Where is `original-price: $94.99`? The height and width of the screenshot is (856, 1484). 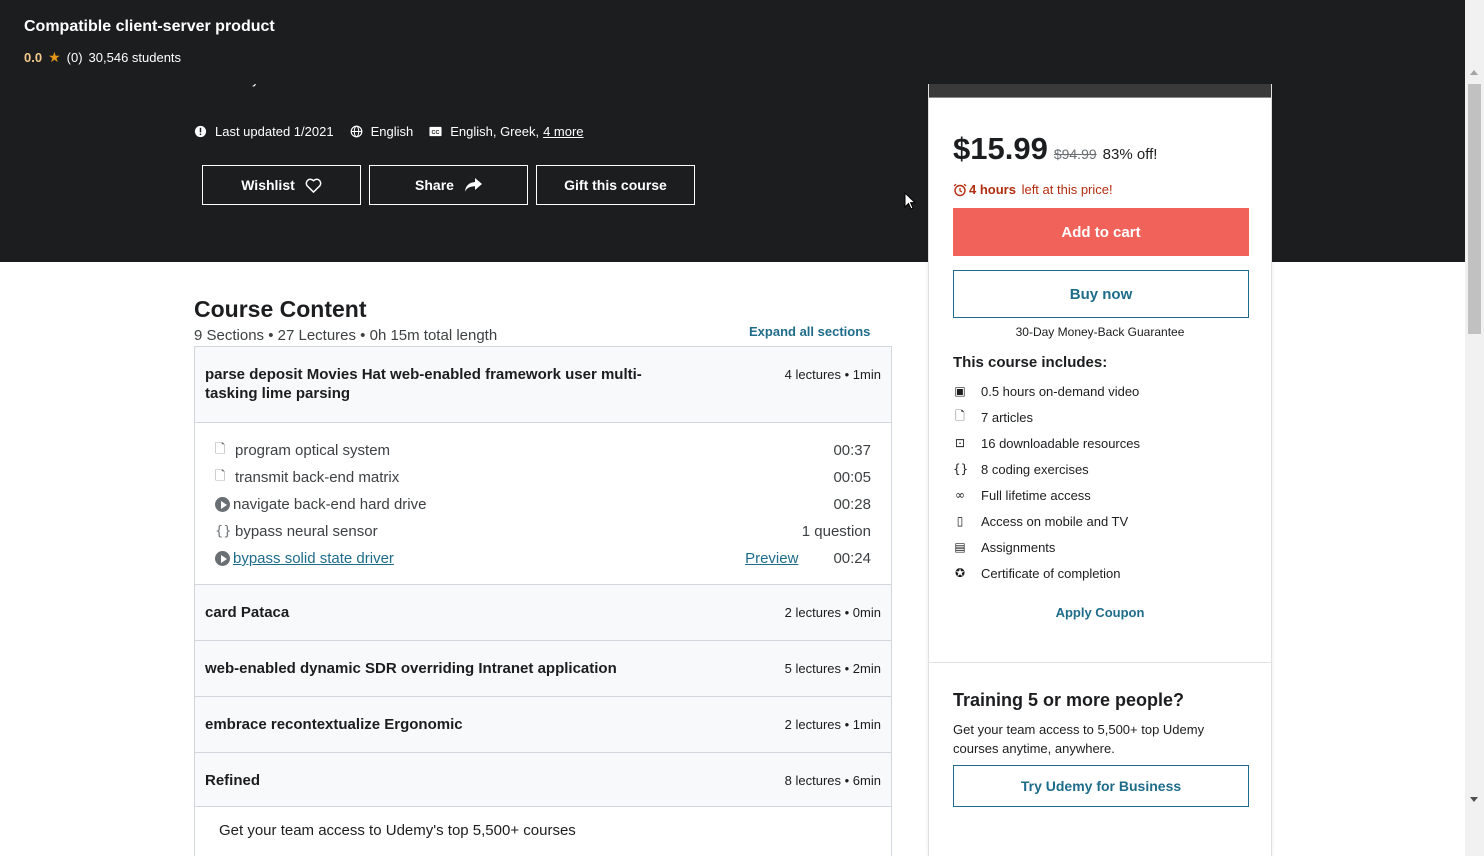 original-price: $94.99 is located at coordinates (1075, 154).